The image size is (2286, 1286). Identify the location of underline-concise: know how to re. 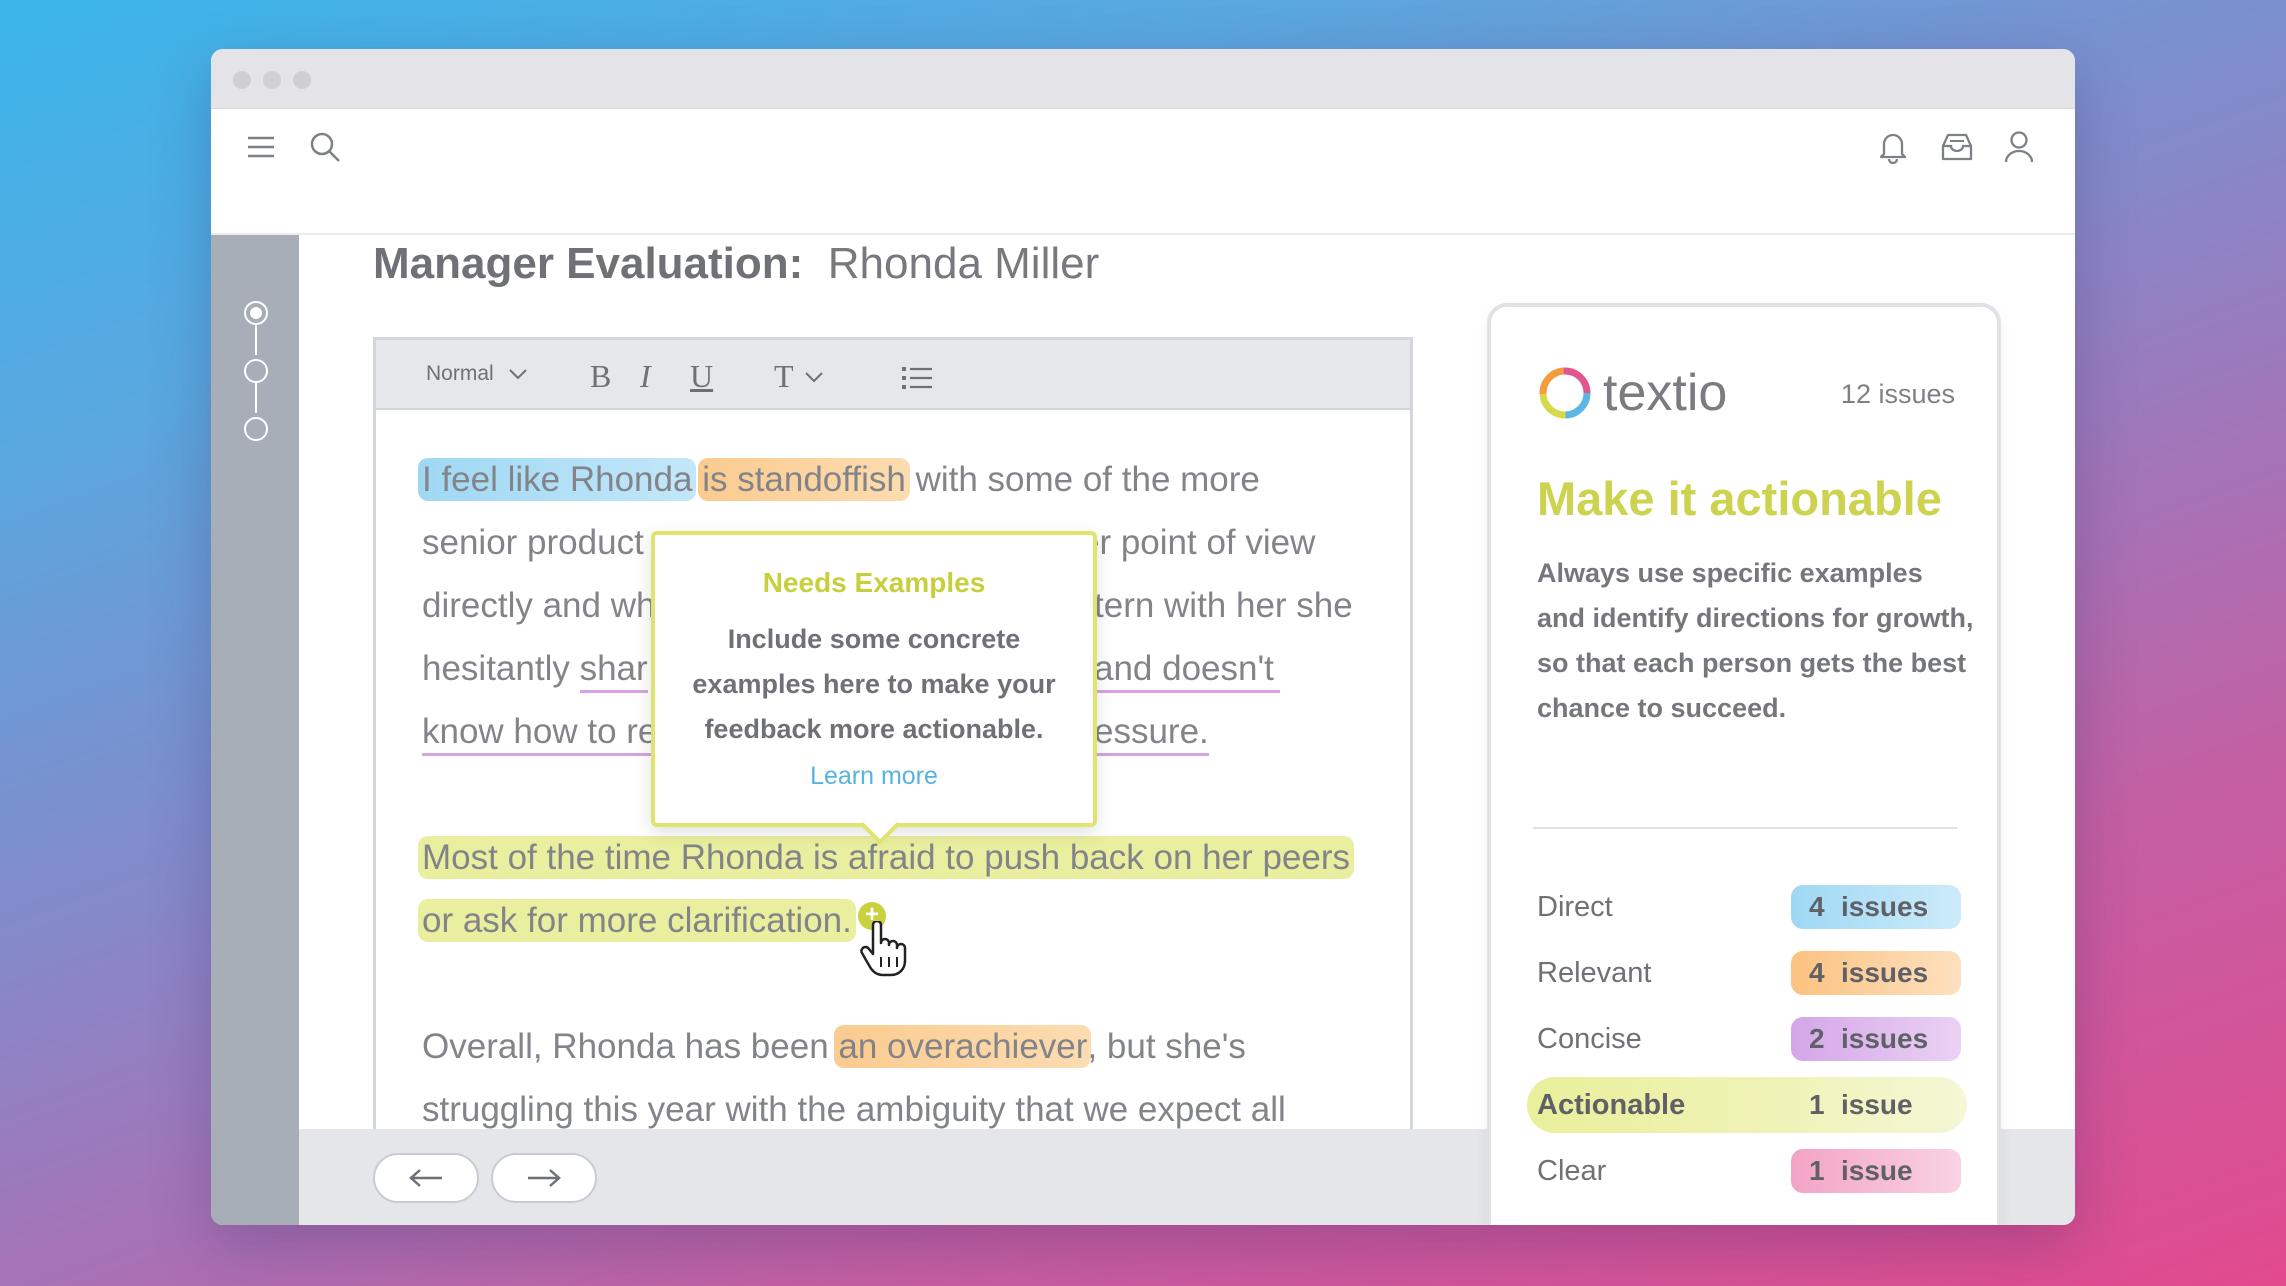
(540, 734).